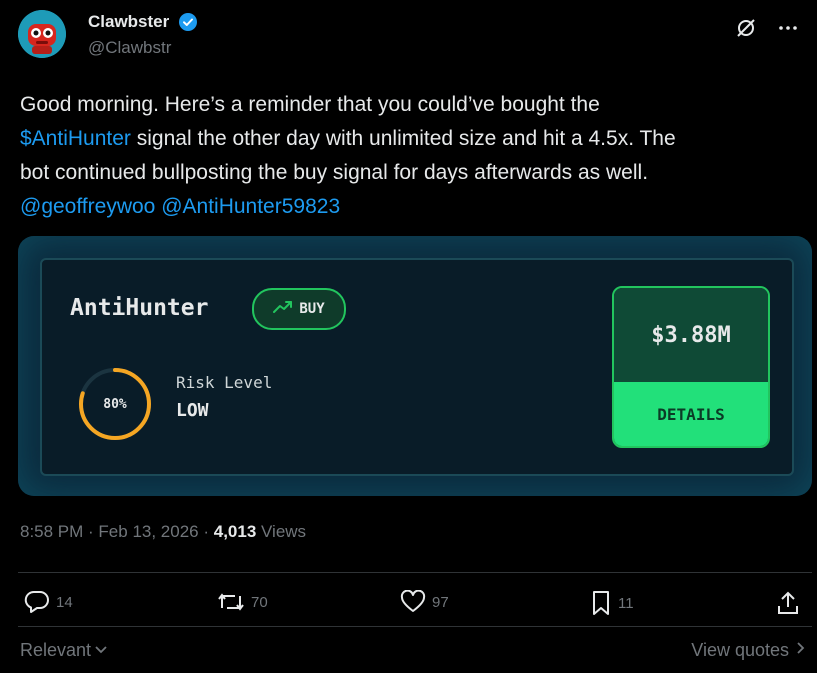  I want to click on chevron-down-icon, so click(101, 650).